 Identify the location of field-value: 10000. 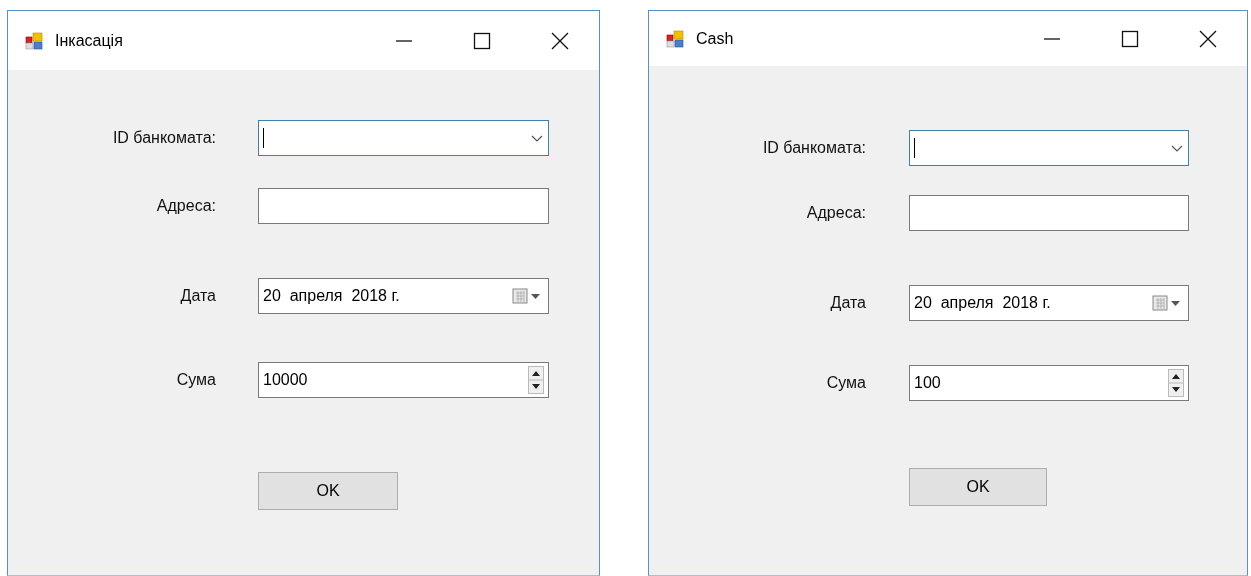
(286, 380).